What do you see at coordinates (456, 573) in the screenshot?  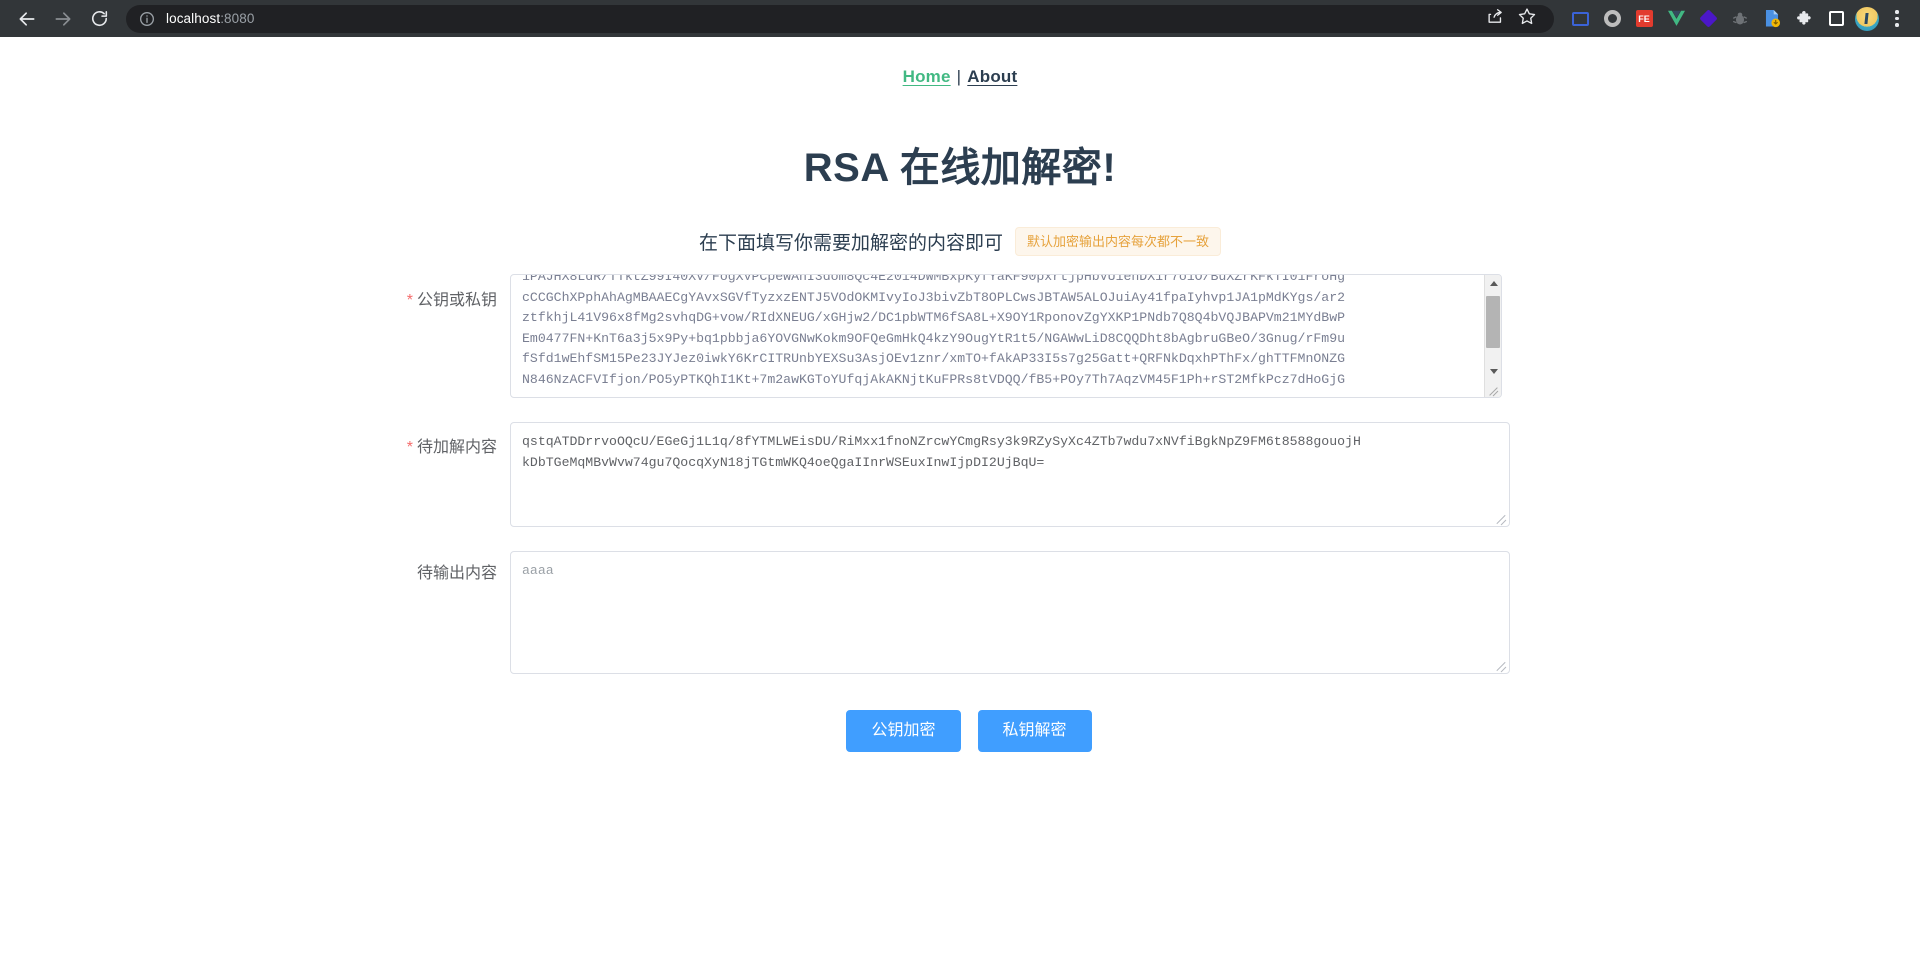 I see `label-output-text: 待输出内容` at bounding box center [456, 573].